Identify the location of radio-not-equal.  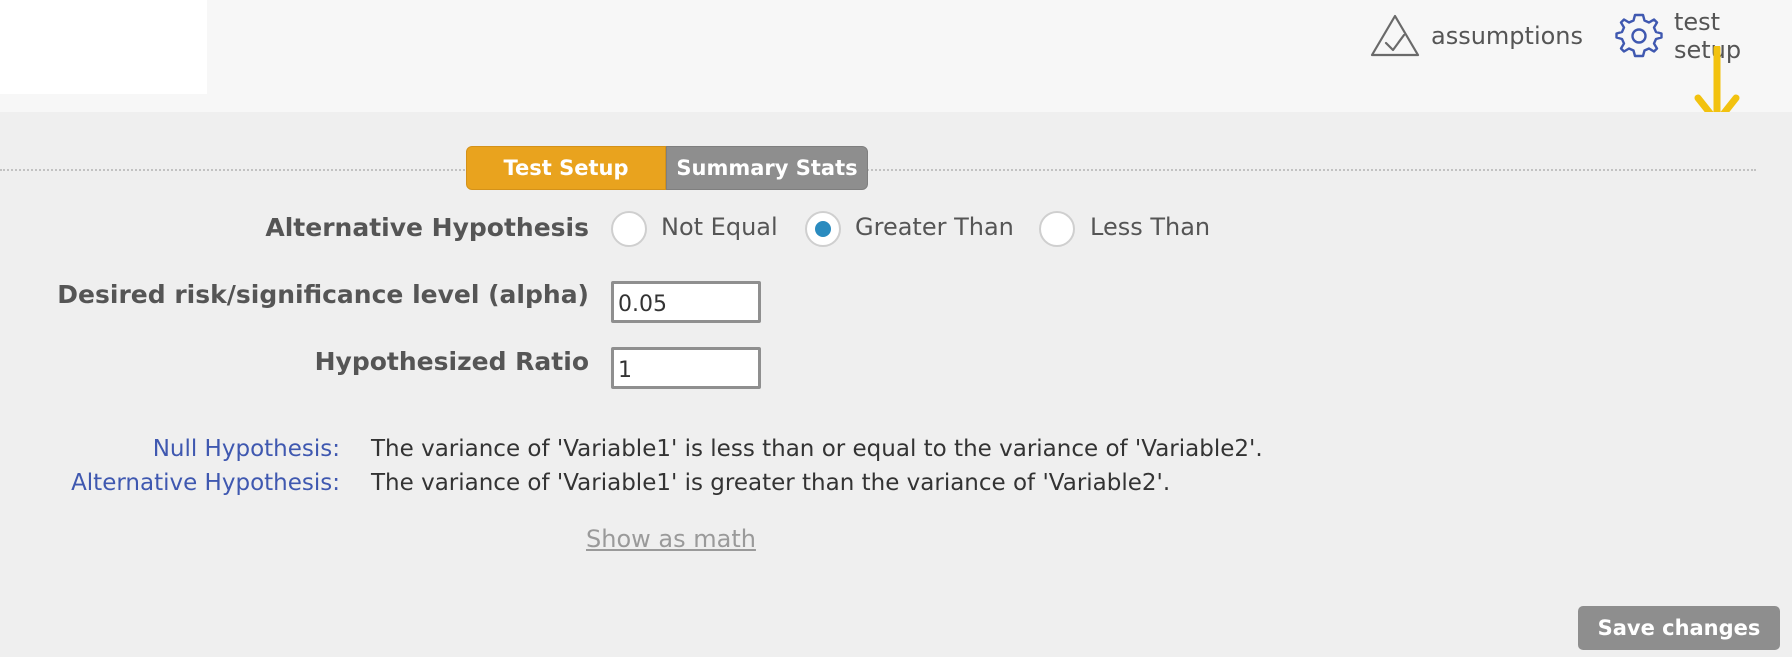
(629, 229).